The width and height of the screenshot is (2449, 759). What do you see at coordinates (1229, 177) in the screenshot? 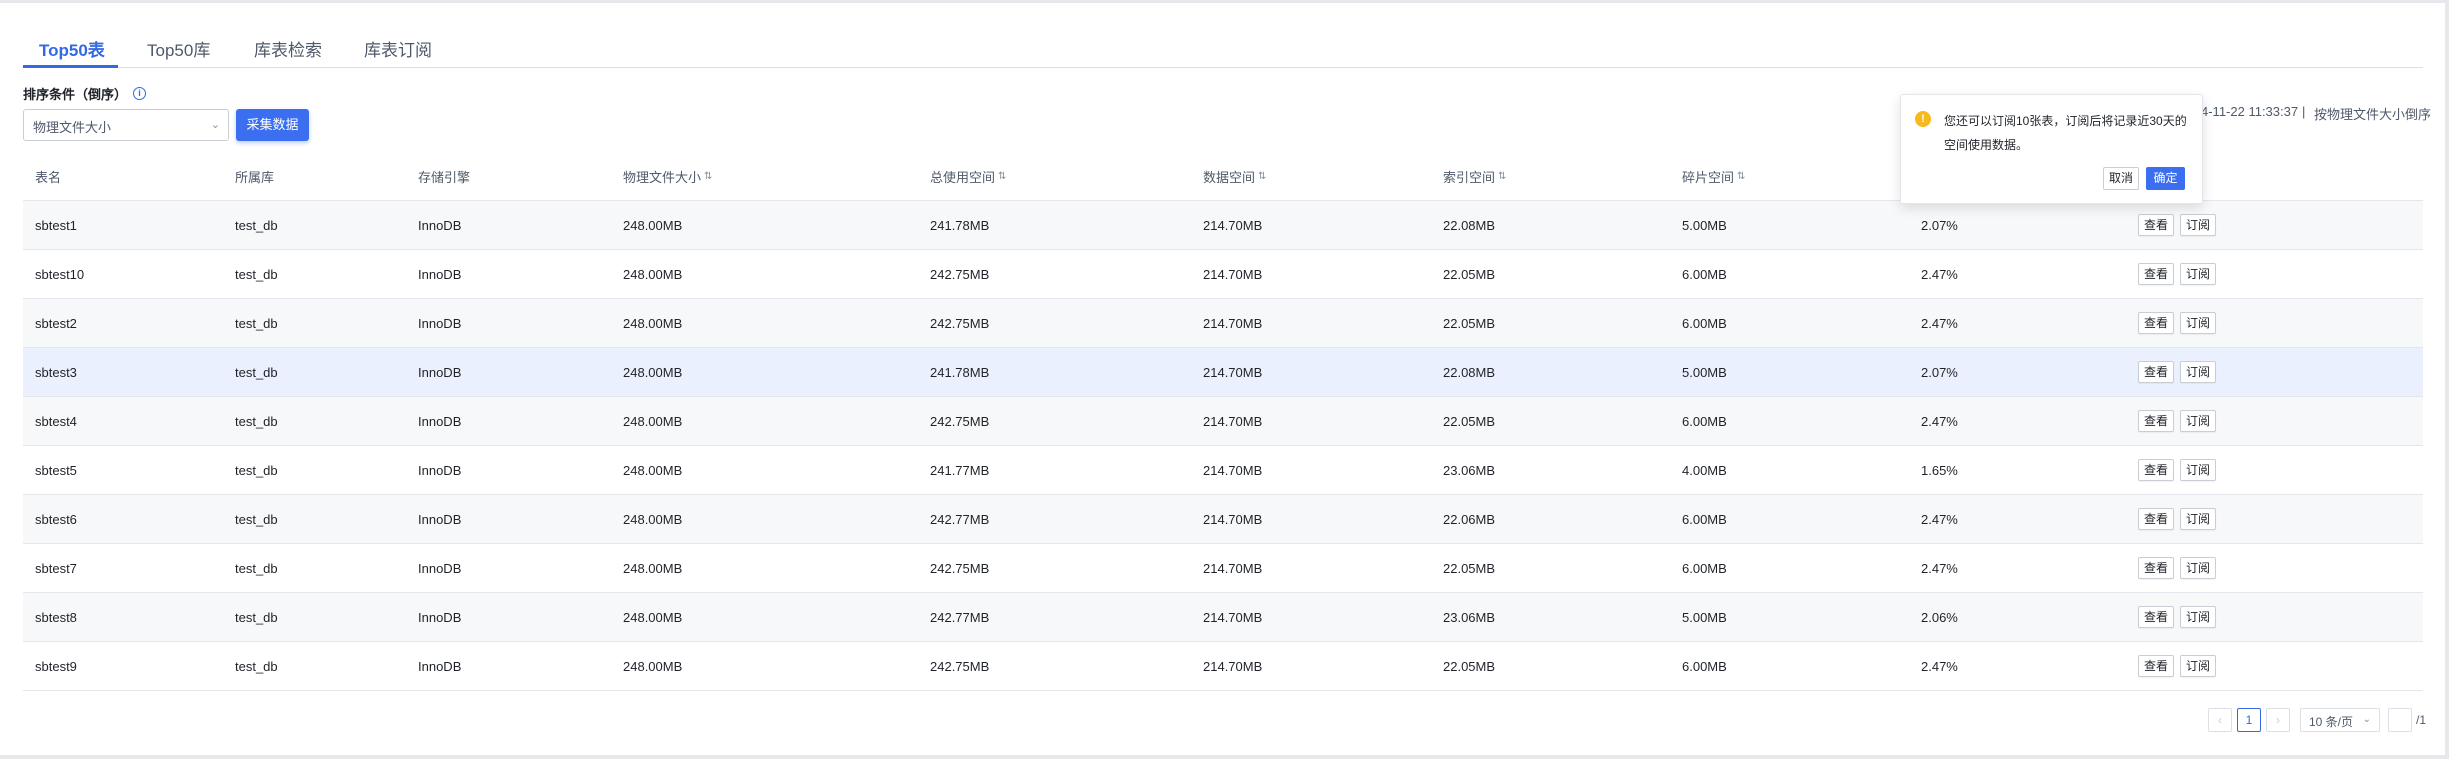
I see `column-header-label: 数据空间` at bounding box center [1229, 177].